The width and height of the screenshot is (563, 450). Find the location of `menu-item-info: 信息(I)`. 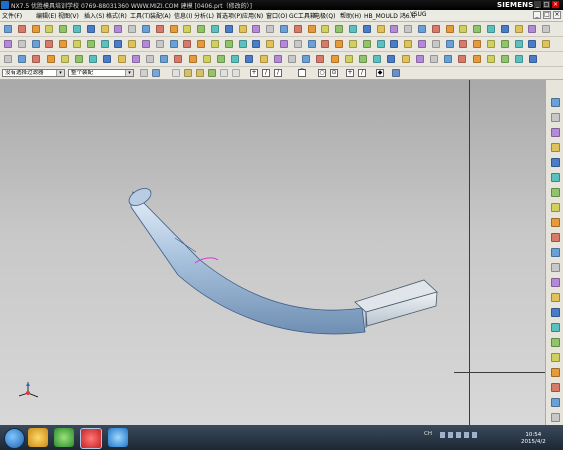

menu-item-info: 信息(I) is located at coordinates (183, 15).